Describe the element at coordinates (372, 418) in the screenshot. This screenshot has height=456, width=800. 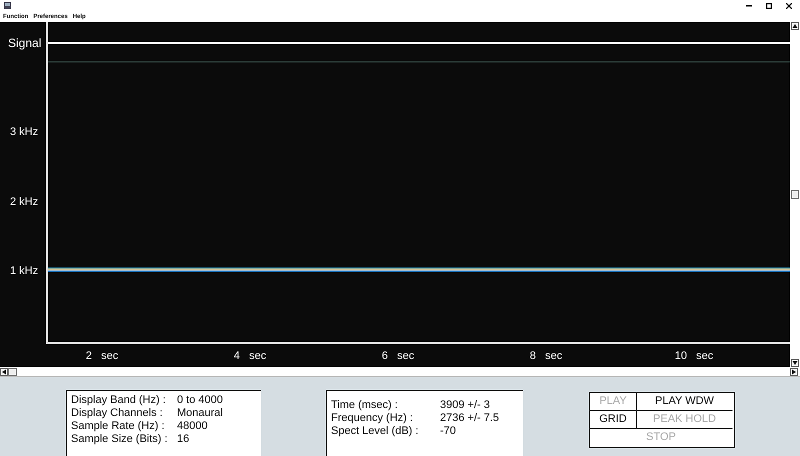
I see `readout-label: Frequency (Hz) :` at that location.